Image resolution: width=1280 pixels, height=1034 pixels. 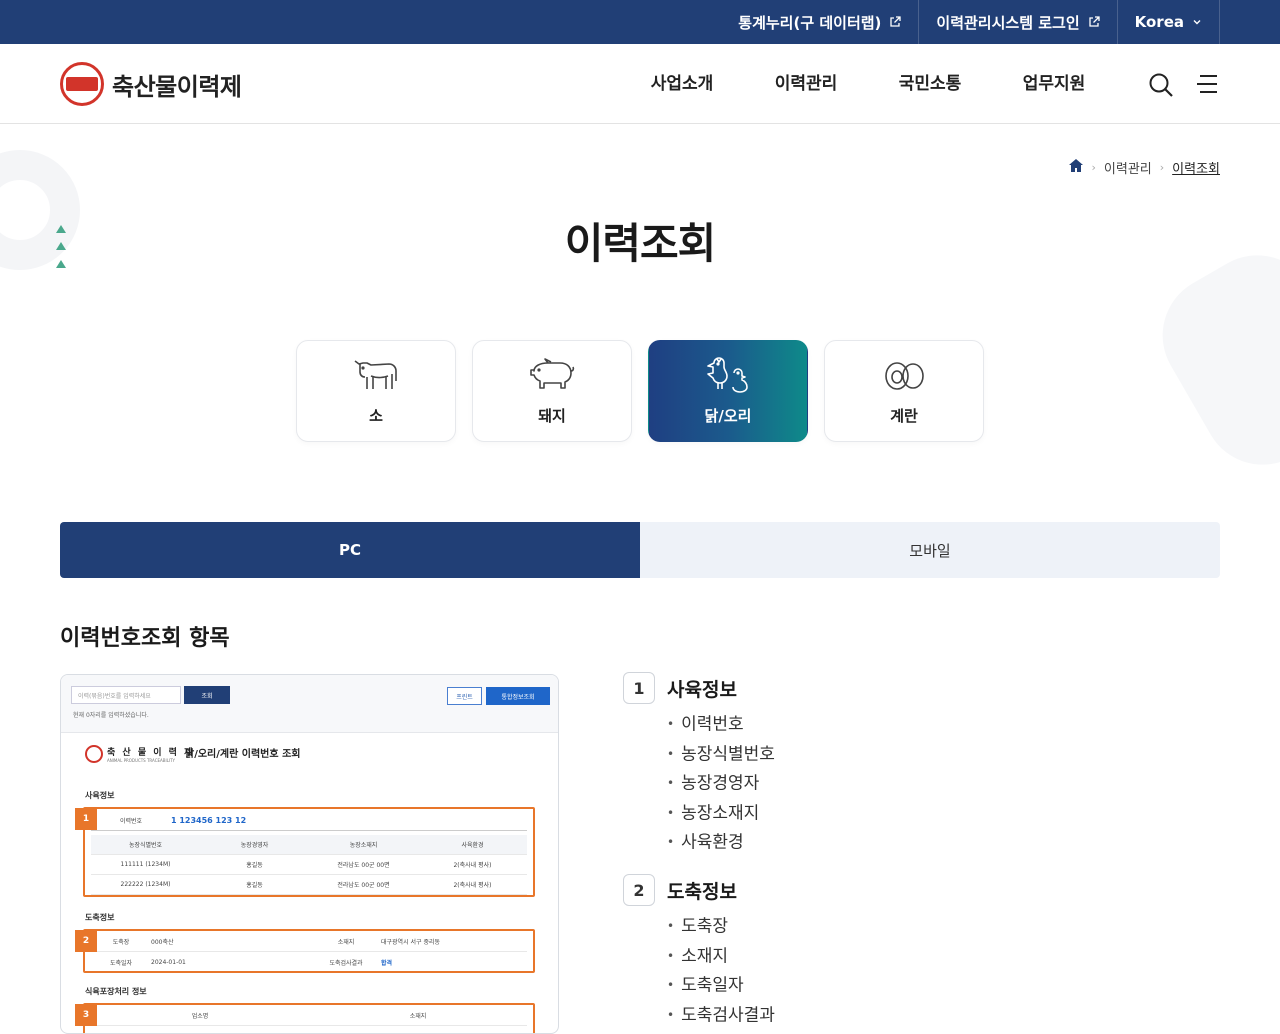 I want to click on main-nav: 사업소개 이력관리 국민소통 업무지원, so click(x=868, y=84).